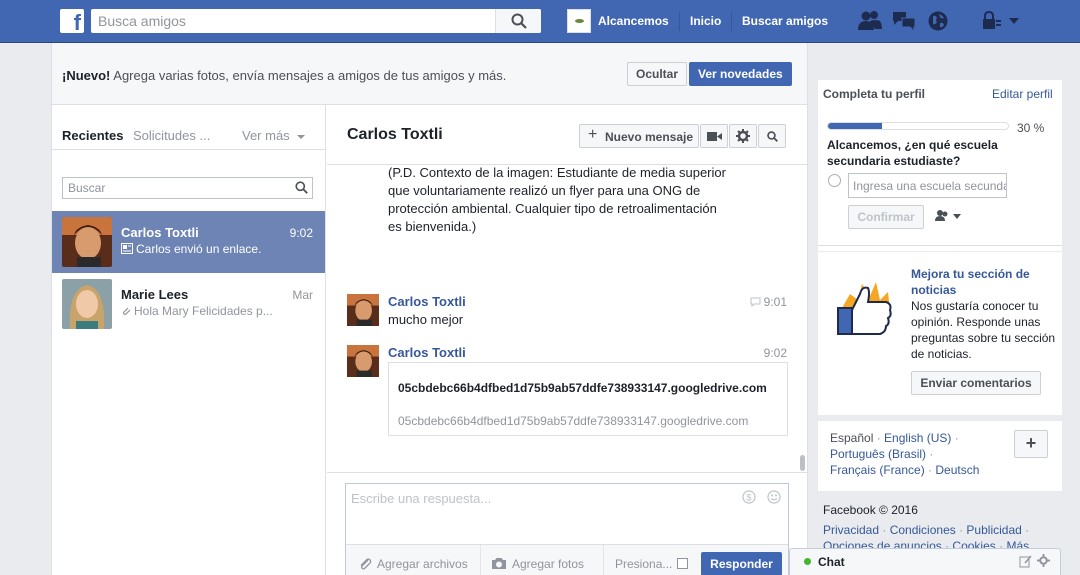  Describe the element at coordinates (432, 226) in the screenshot. I see `message-line: es bienvenida.)` at that location.